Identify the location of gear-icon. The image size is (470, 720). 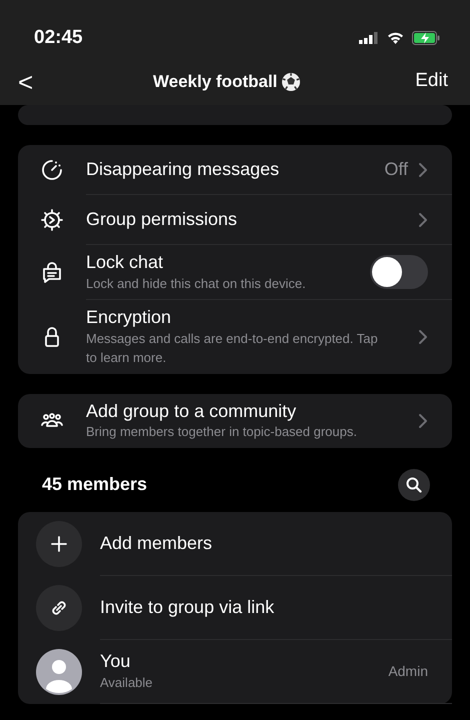
(52, 220).